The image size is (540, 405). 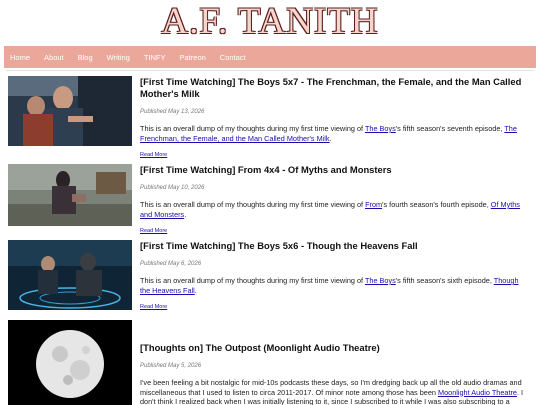 What do you see at coordinates (233, 57) in the screenshot?
I see `nav-contact: Contact` at bounding box center [233, 57].